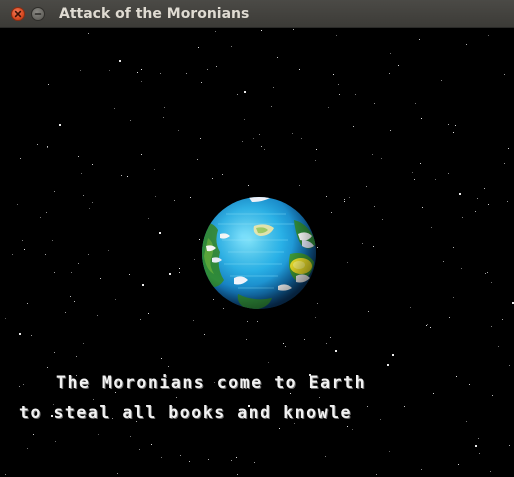 The height and width of the screenshot is (477, 514). I want to click on close-button, so click(18, 14).